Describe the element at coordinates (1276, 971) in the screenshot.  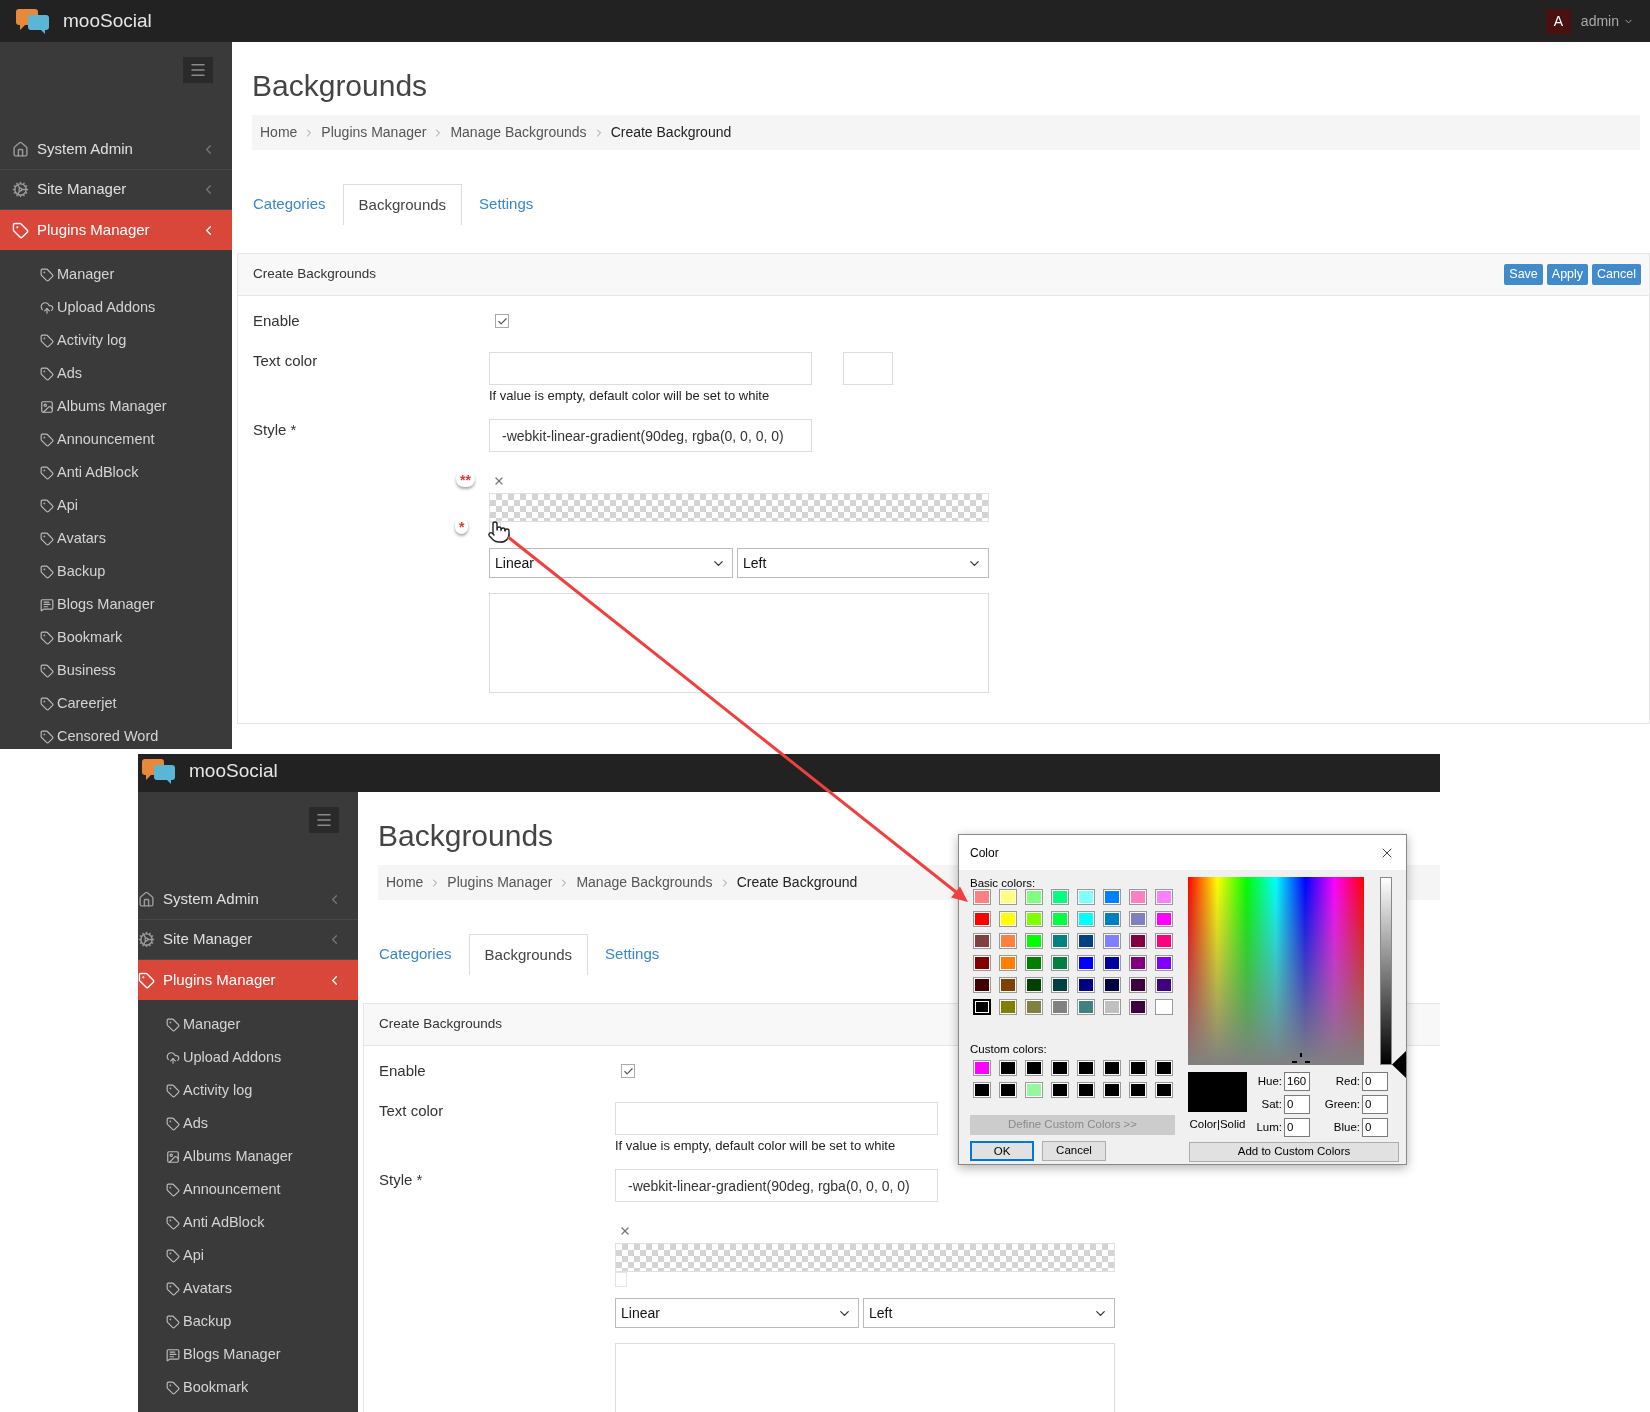
I see `color-spectrum` at that location.